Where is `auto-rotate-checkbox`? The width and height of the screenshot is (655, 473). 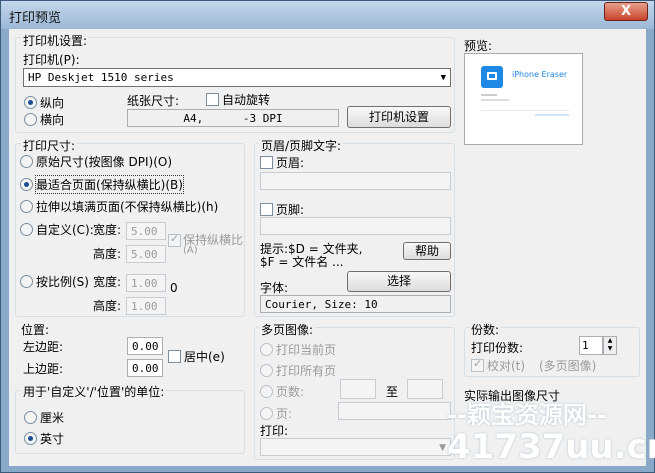 auto-rotate-checkbox is located at coordinates (212, 99).